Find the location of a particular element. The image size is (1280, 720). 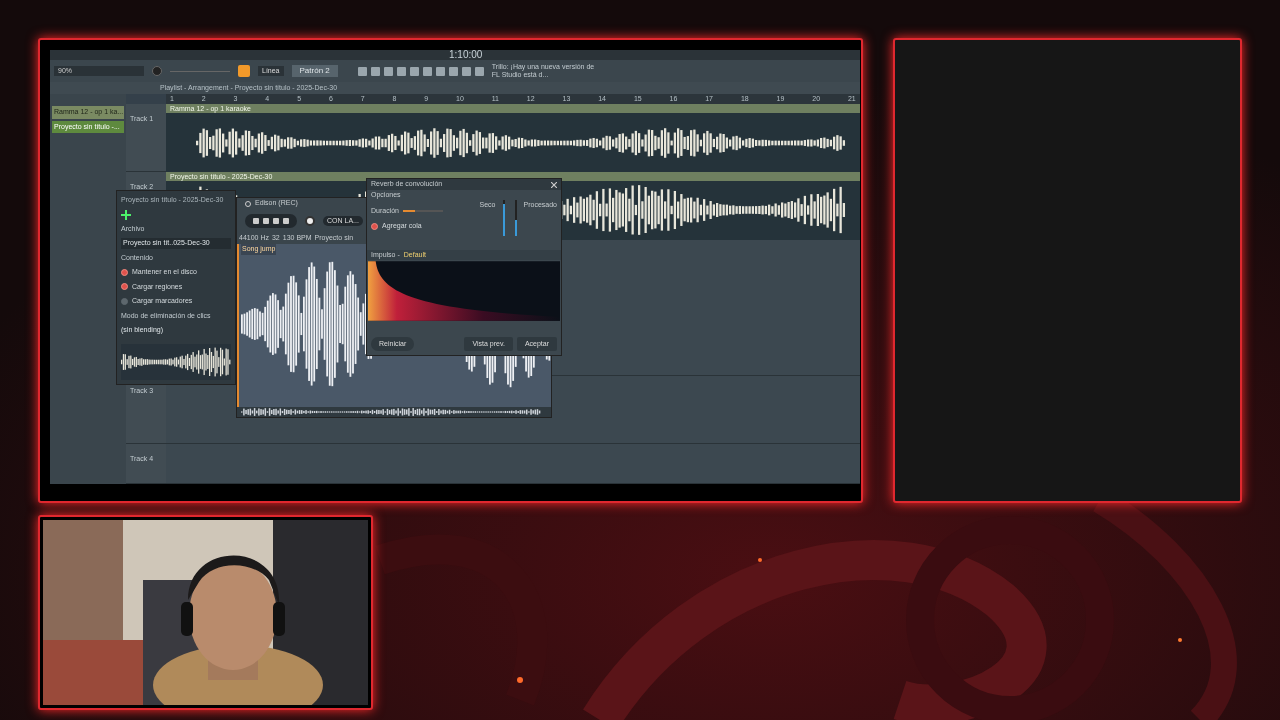

record-toggle is located at coordinates (310, 221).